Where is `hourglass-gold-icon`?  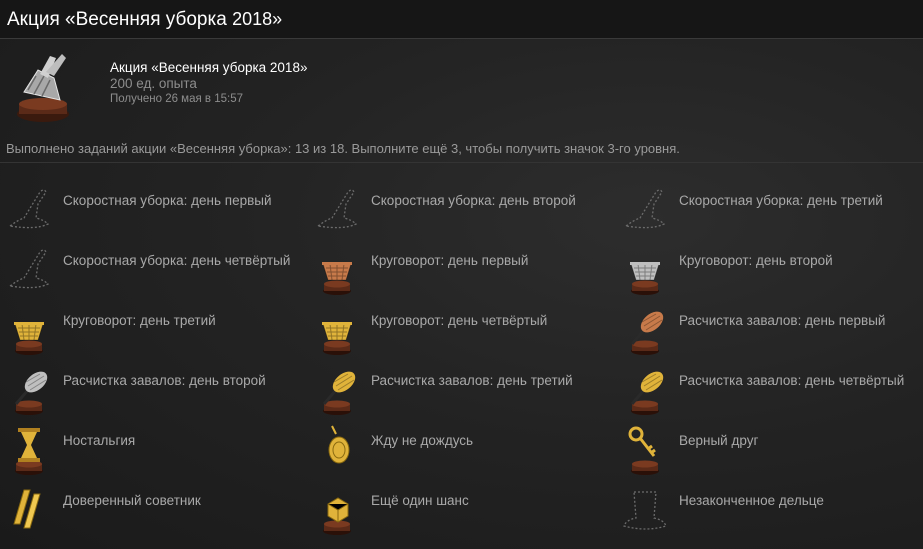 hourglass-gold-icon is located at coordinates (29, 450).